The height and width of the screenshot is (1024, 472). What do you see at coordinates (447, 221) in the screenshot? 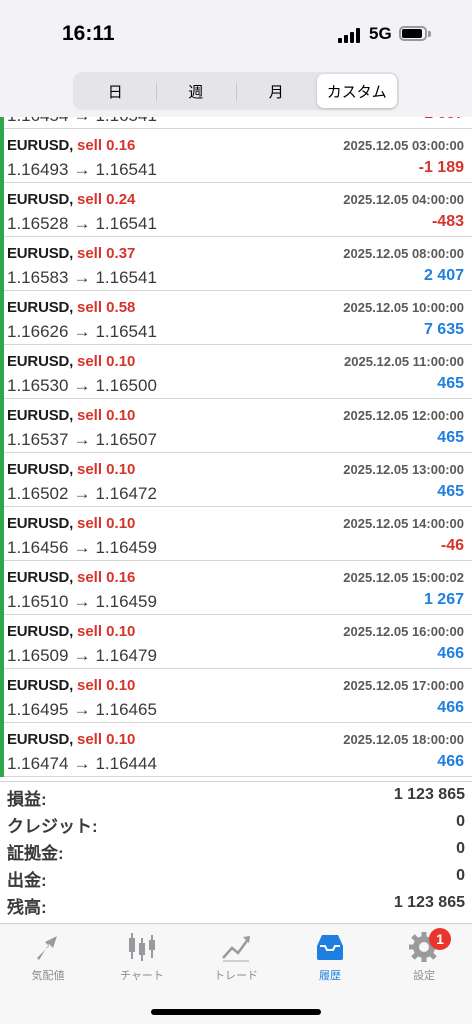
I see `trade-profit: -483` at bounding box center [447, 221].